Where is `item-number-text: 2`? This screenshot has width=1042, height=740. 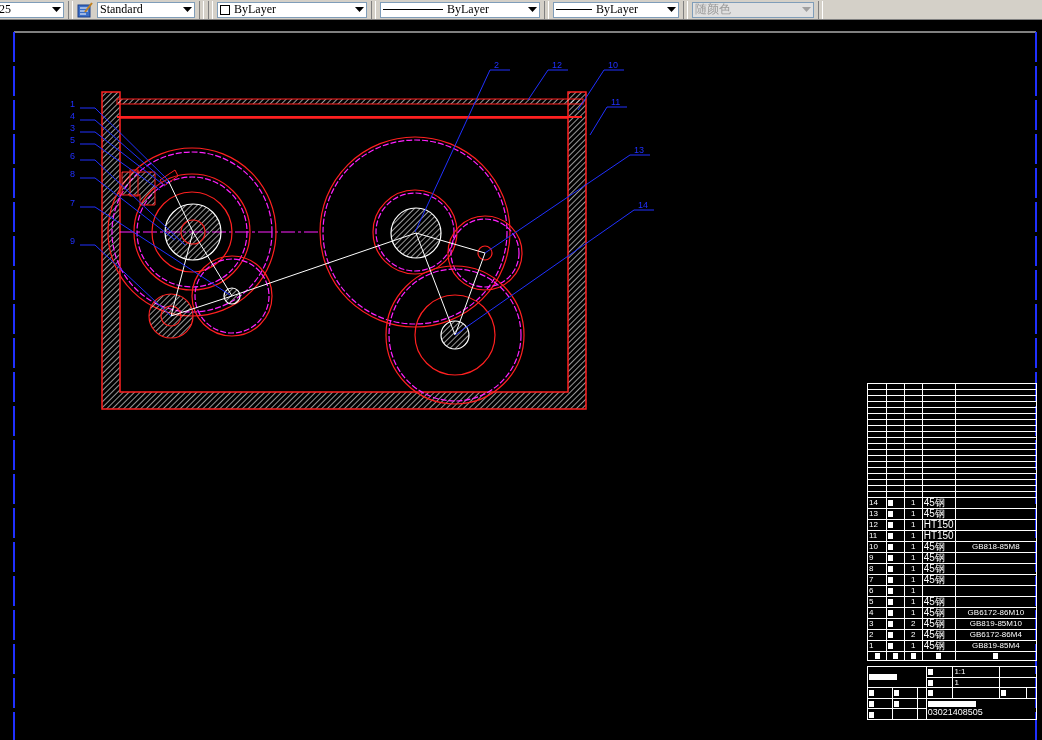 item-number-text: 2 is located at coordinates (871, 634).